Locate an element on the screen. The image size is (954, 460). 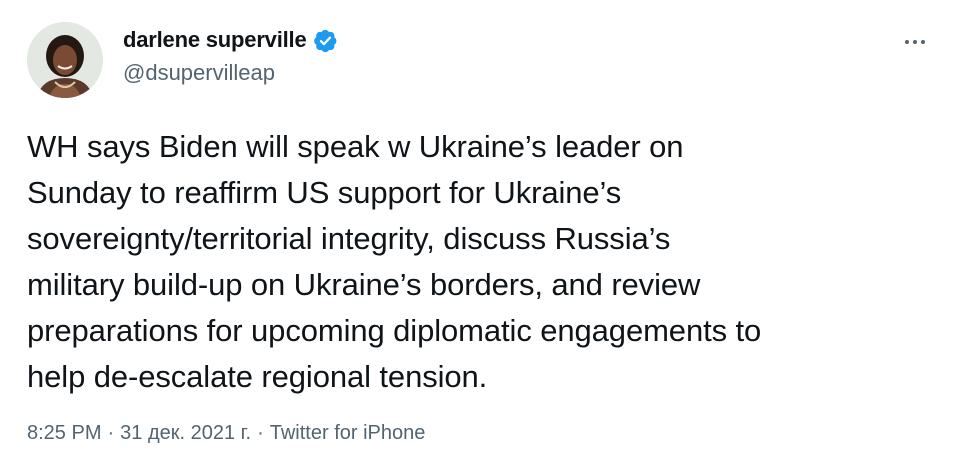
author-display-name: darlene superville is located at coordinates (215, 40).